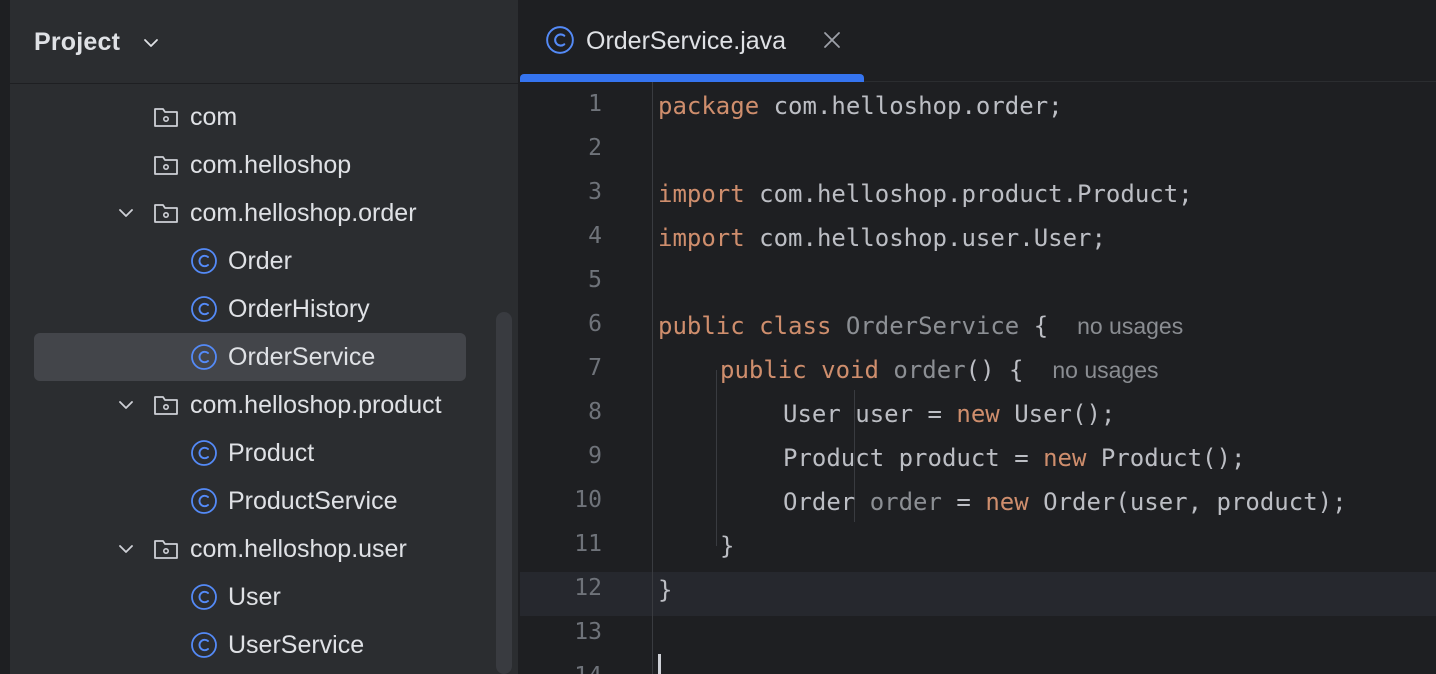 The image size is (1436, 674). What do you see at coordinates (298, 549) in the screenshot?
I see `tree-item-label: com.helloshop.user` at bounding box center [298, 549].